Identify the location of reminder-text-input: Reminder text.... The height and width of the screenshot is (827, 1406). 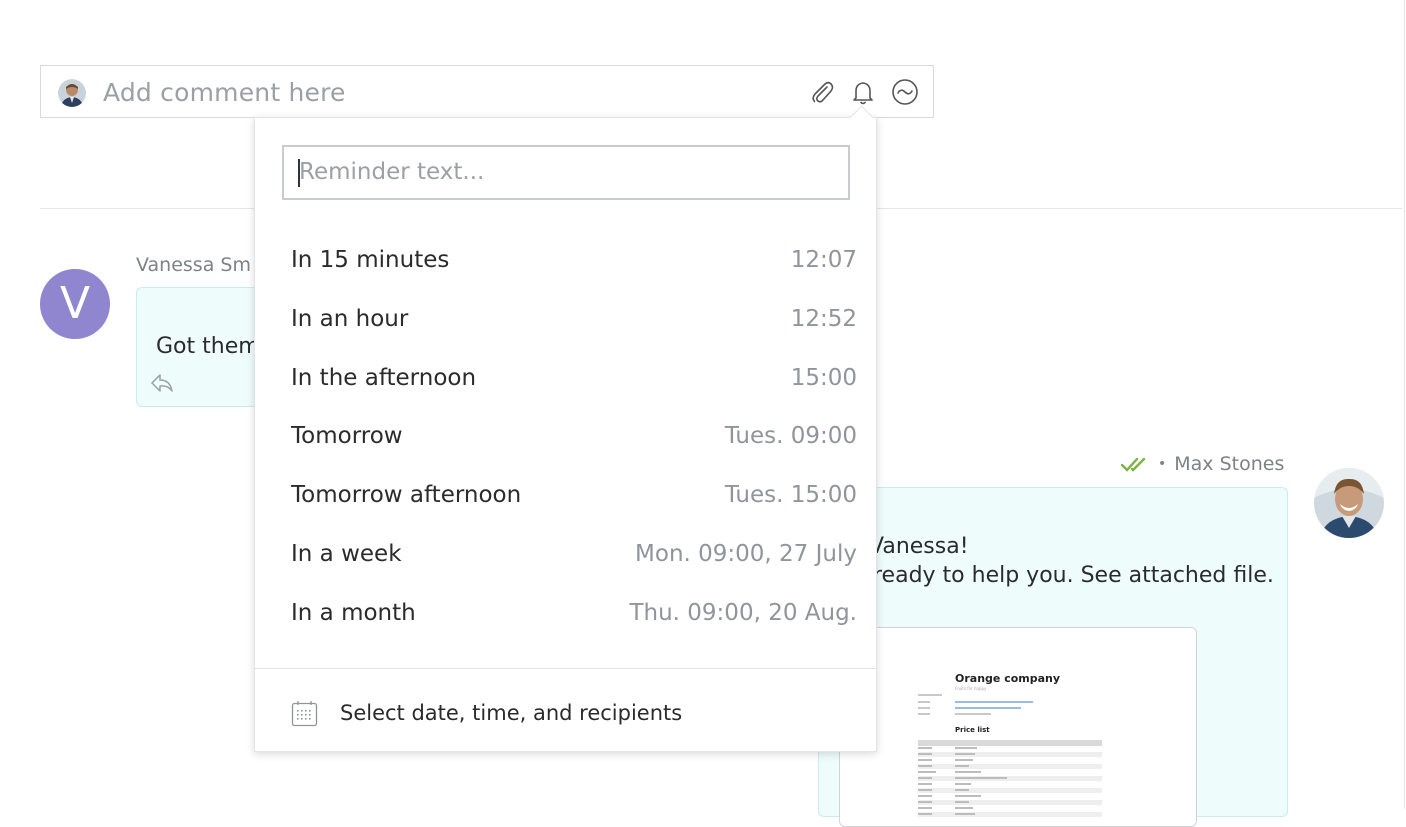
(566, 172).